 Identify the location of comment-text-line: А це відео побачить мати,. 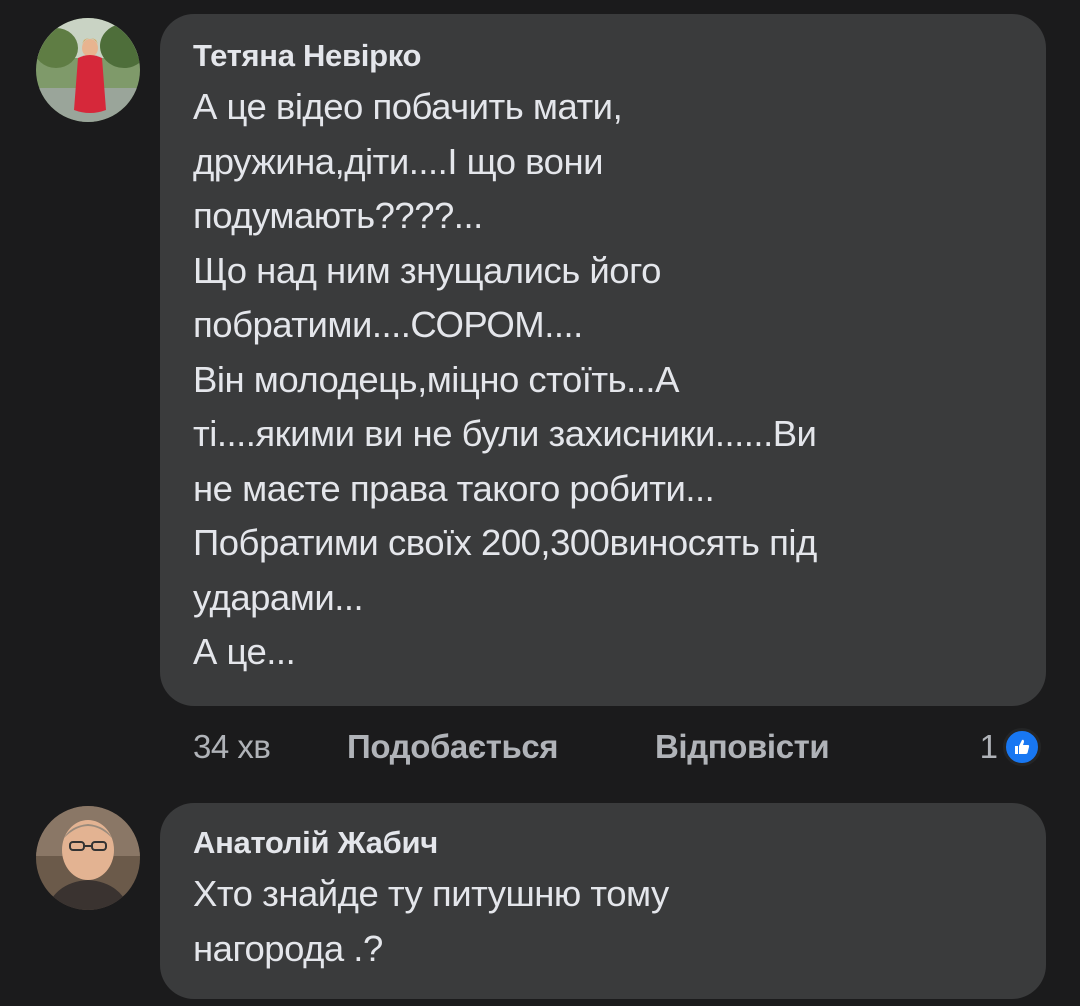
(408, 106).